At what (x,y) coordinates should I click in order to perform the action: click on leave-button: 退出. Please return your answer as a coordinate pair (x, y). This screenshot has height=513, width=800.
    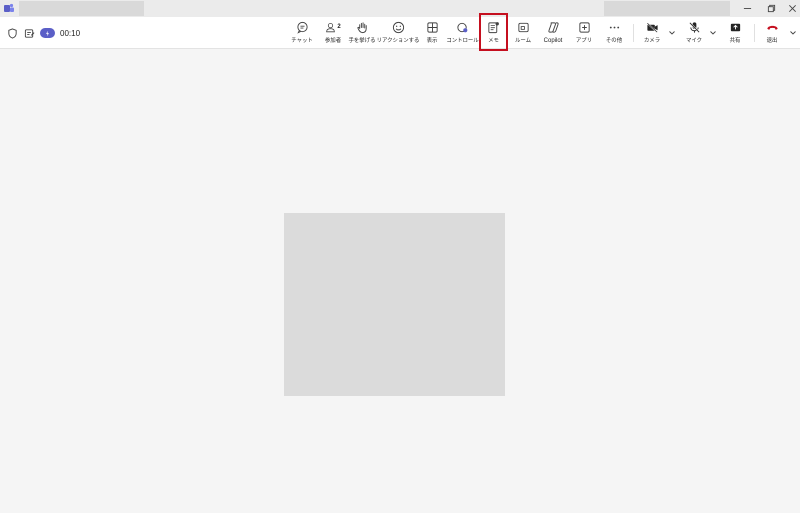
    Looking at the image, I should click on (772, 33).